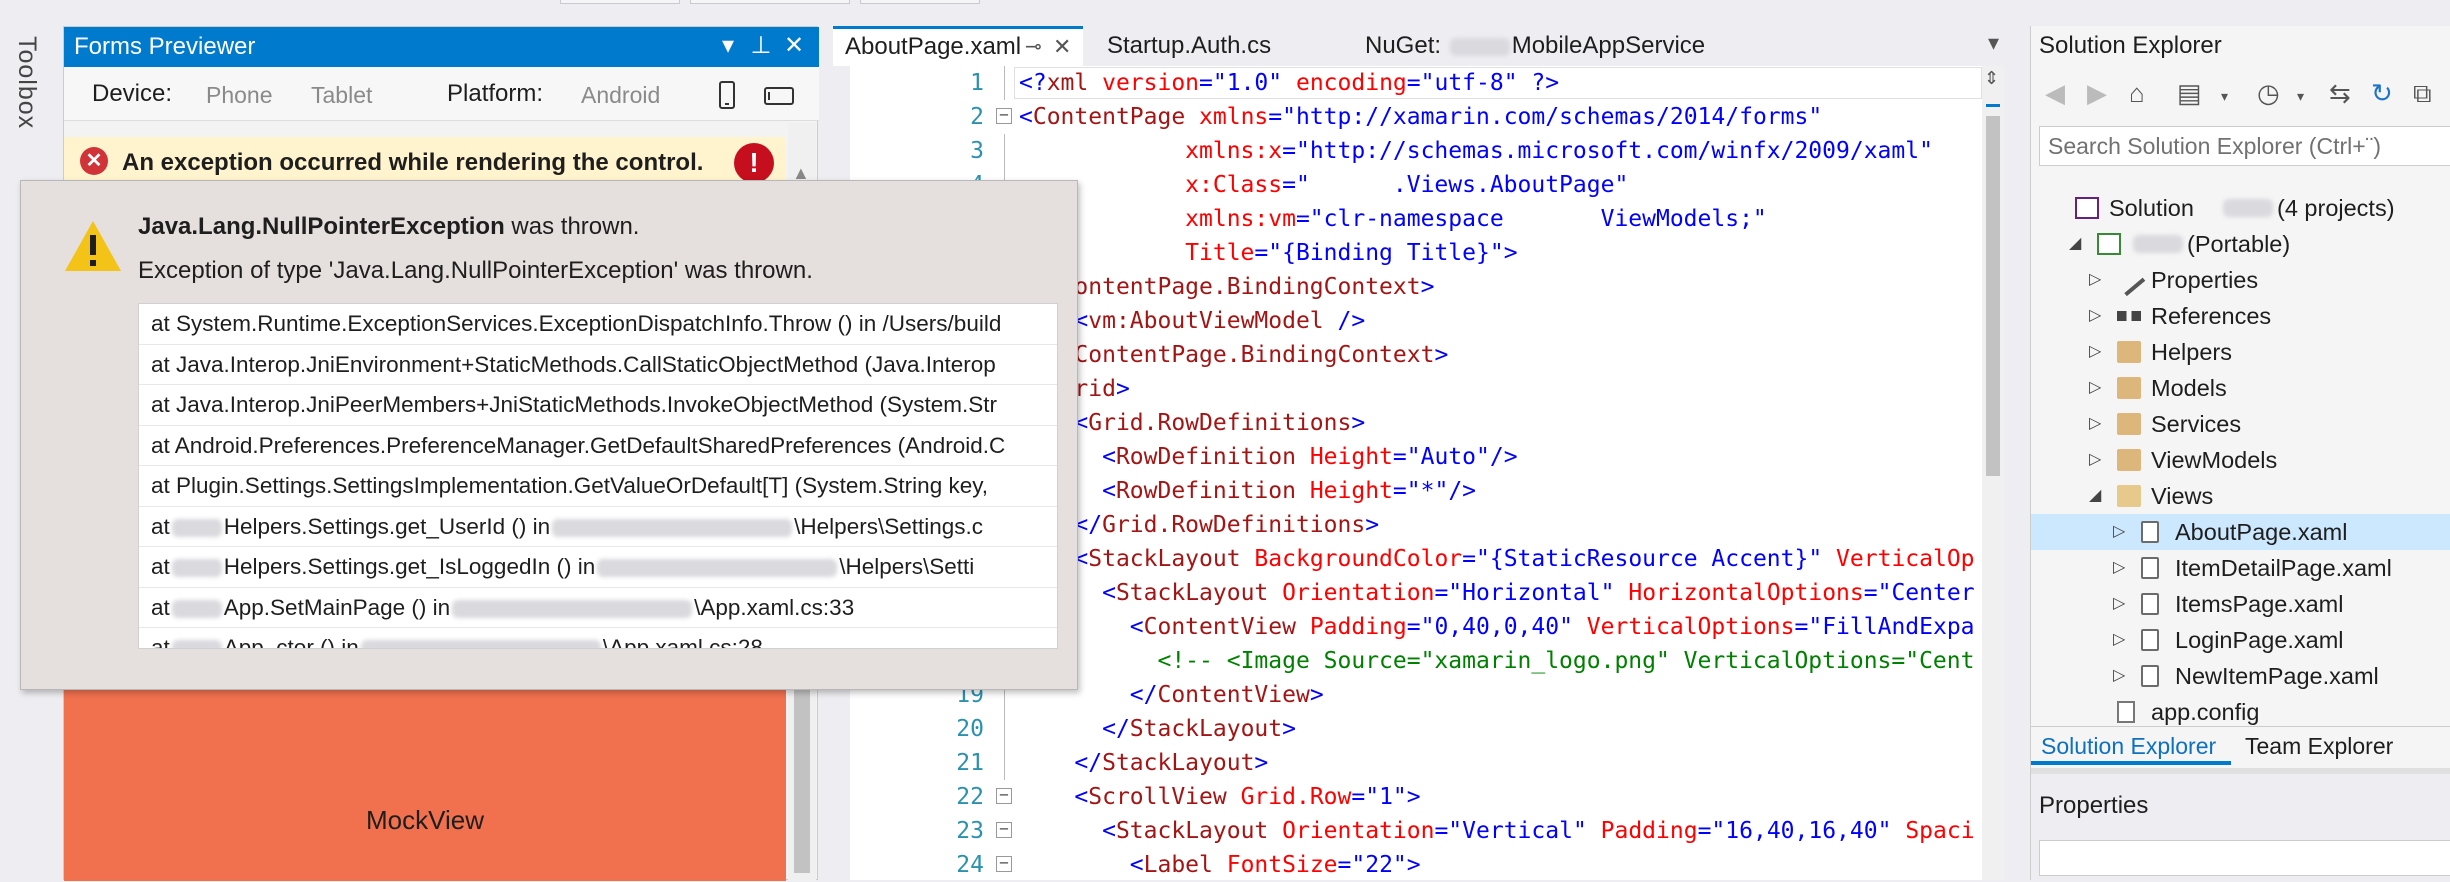  I want to click on editor-scrollbar: ⇕, so click(1993, 473).